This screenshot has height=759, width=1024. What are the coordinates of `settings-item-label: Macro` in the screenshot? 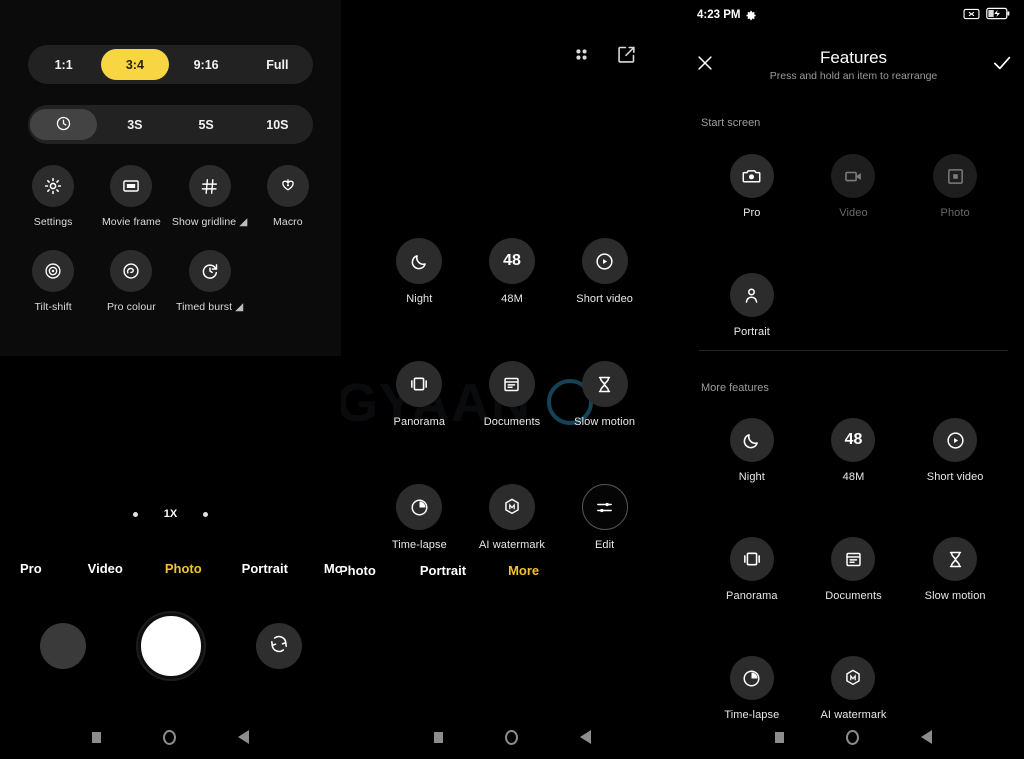 It's located at (288, 222).